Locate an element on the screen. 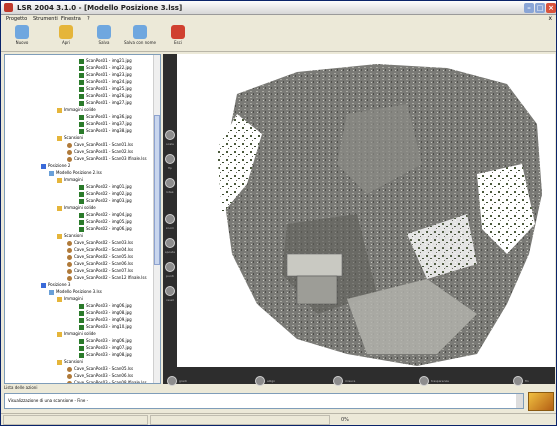 The width and height of the screenshot is (557, 426). tree-item: ScanPos03 - img10.jpg is located at coordinates (105, 326).